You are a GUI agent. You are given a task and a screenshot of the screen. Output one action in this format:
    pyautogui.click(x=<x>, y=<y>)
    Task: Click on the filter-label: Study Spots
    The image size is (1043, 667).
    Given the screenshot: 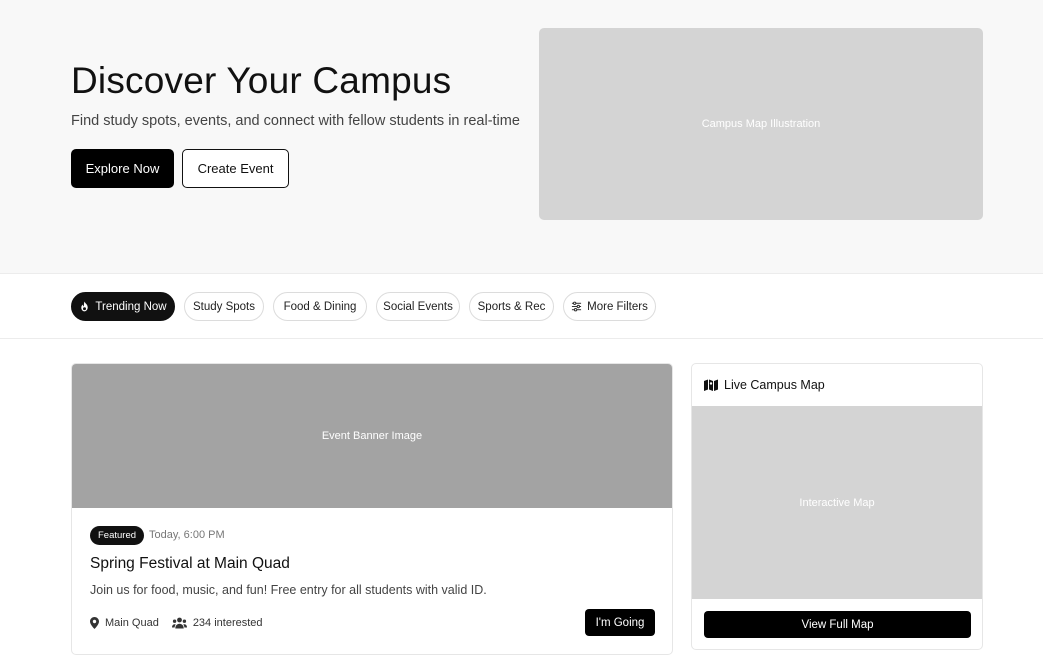 What is the action you would take?
    pyautogui.click(x=223, y=306)
    